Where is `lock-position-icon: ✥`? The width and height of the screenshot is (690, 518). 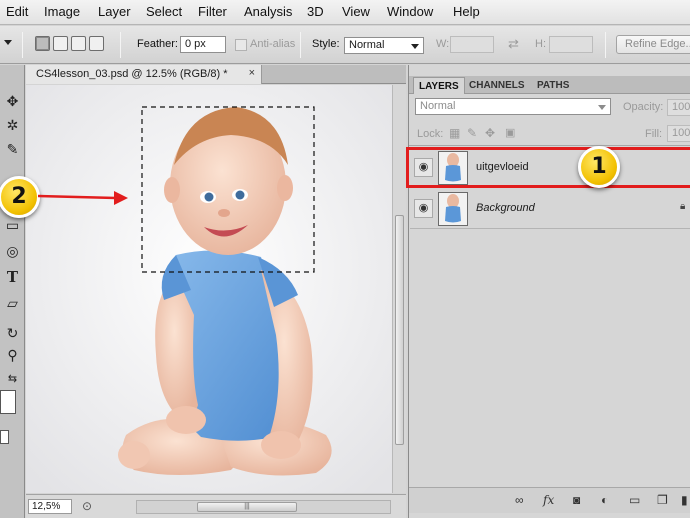 lock-position-icon: ✥ is located at coordinates (490, 133).